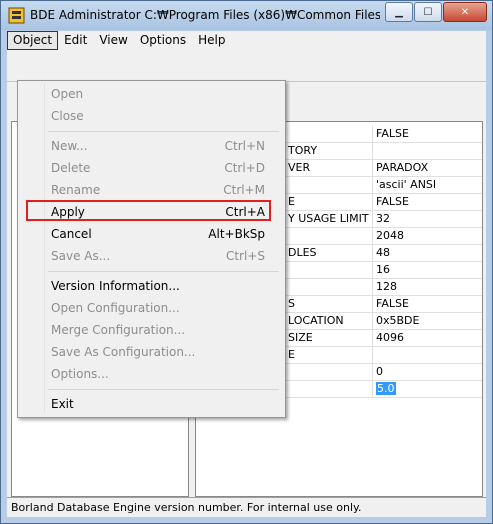  Describe the element at coordinates (150, 234) in the screenshot. I see `menu-item-cancel: Cancel Alt+BkSp` at that location.